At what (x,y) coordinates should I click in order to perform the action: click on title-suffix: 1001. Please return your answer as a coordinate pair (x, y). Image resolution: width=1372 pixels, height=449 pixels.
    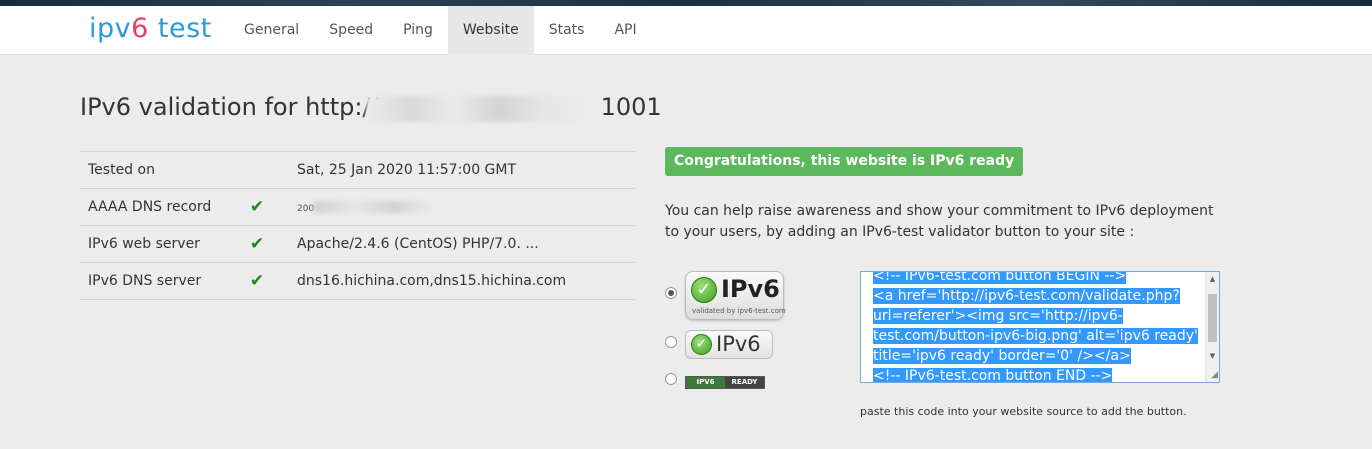
    Looking at the image, I should click on (631, 107).